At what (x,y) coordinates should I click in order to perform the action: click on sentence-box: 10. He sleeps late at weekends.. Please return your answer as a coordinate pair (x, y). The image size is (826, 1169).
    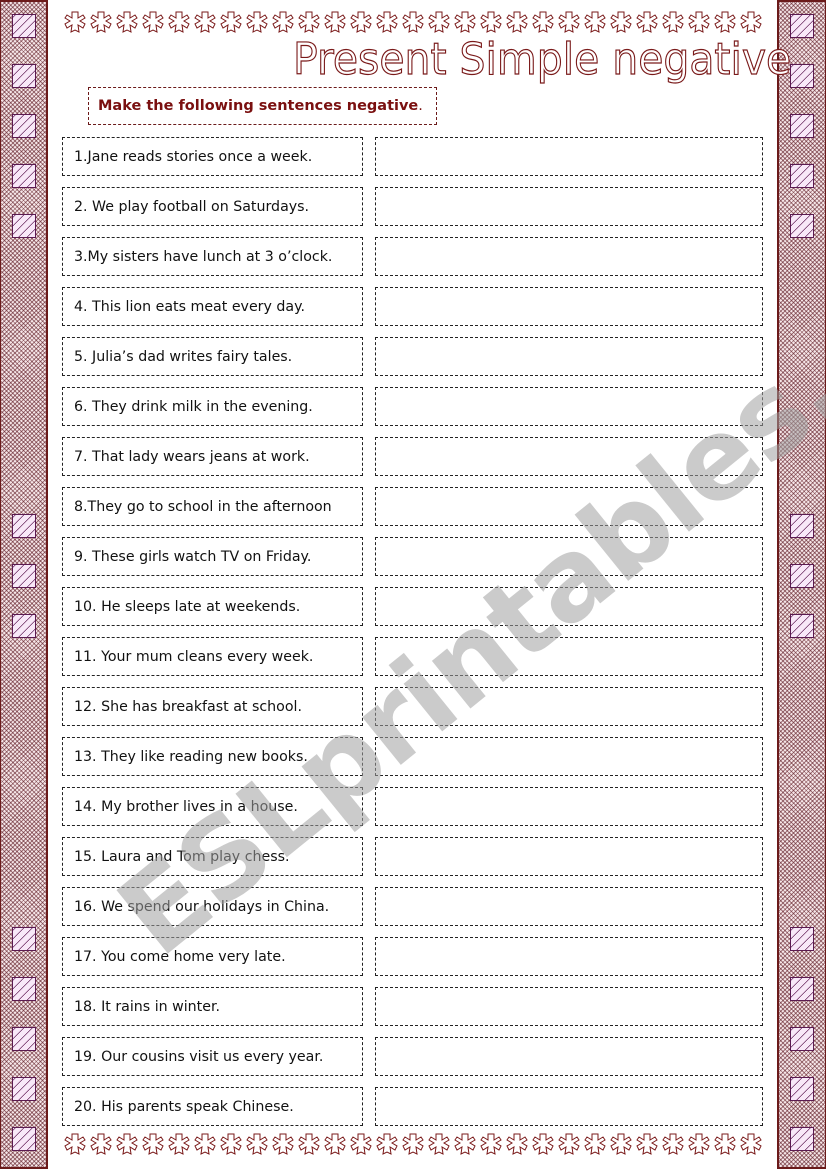
    Looking at the image, I should click on (212, 606).